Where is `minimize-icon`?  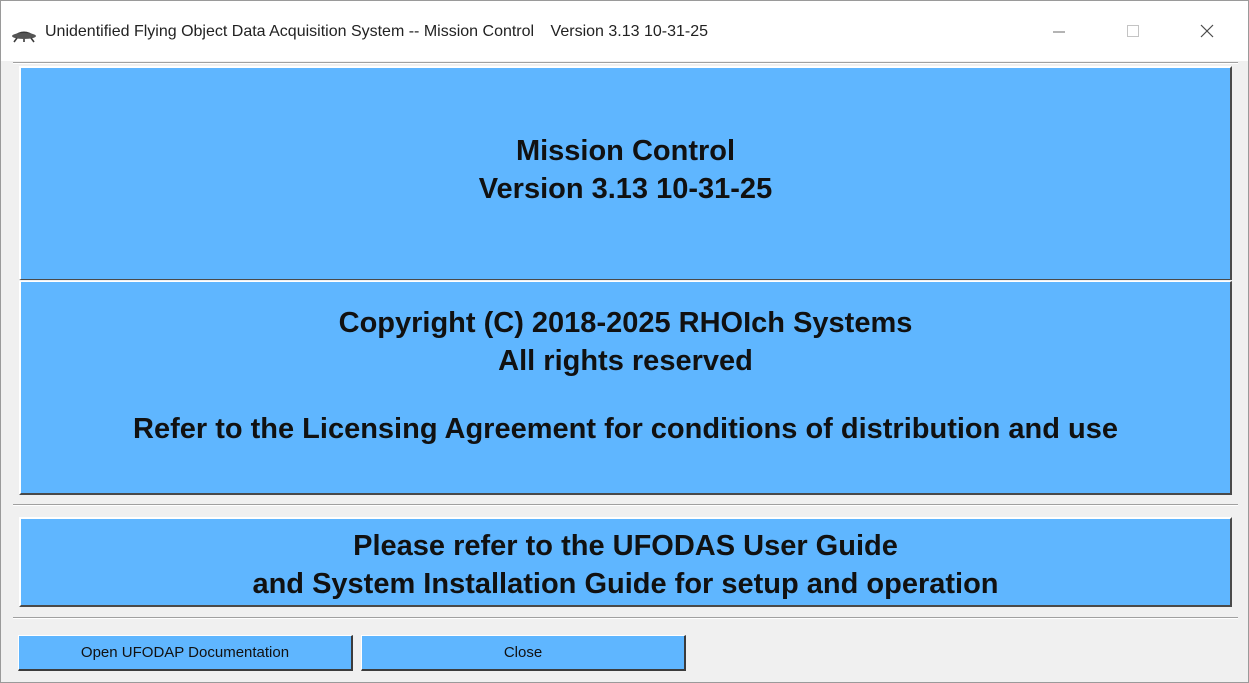
minimize-icon is located at coordinates (1059, 32).